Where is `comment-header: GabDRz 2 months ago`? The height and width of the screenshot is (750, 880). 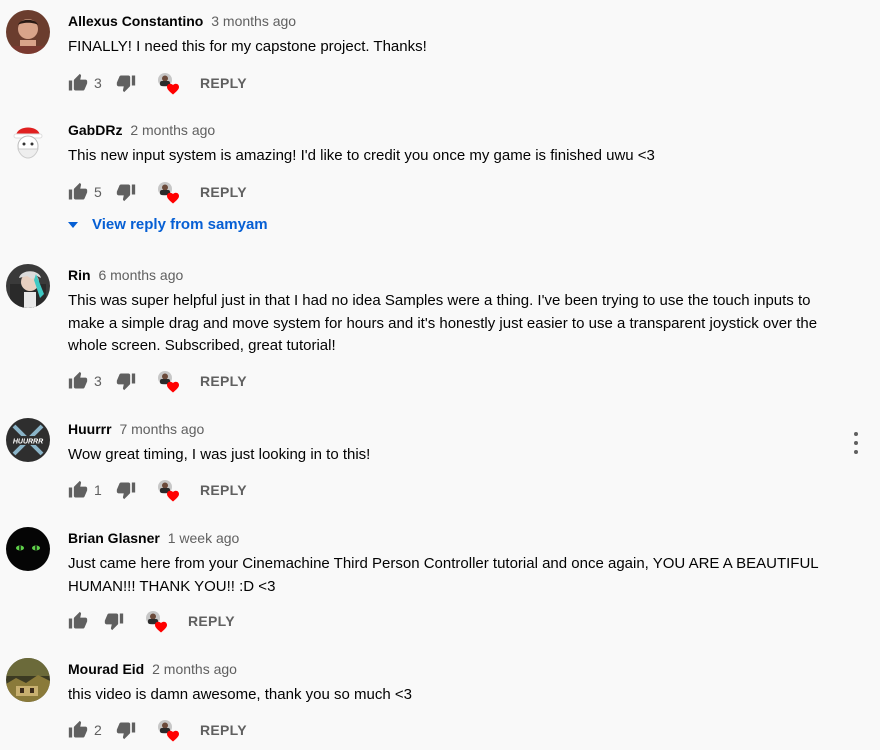 comment-header: GabDRz 2 months ago is located at coordinates (141, 130).